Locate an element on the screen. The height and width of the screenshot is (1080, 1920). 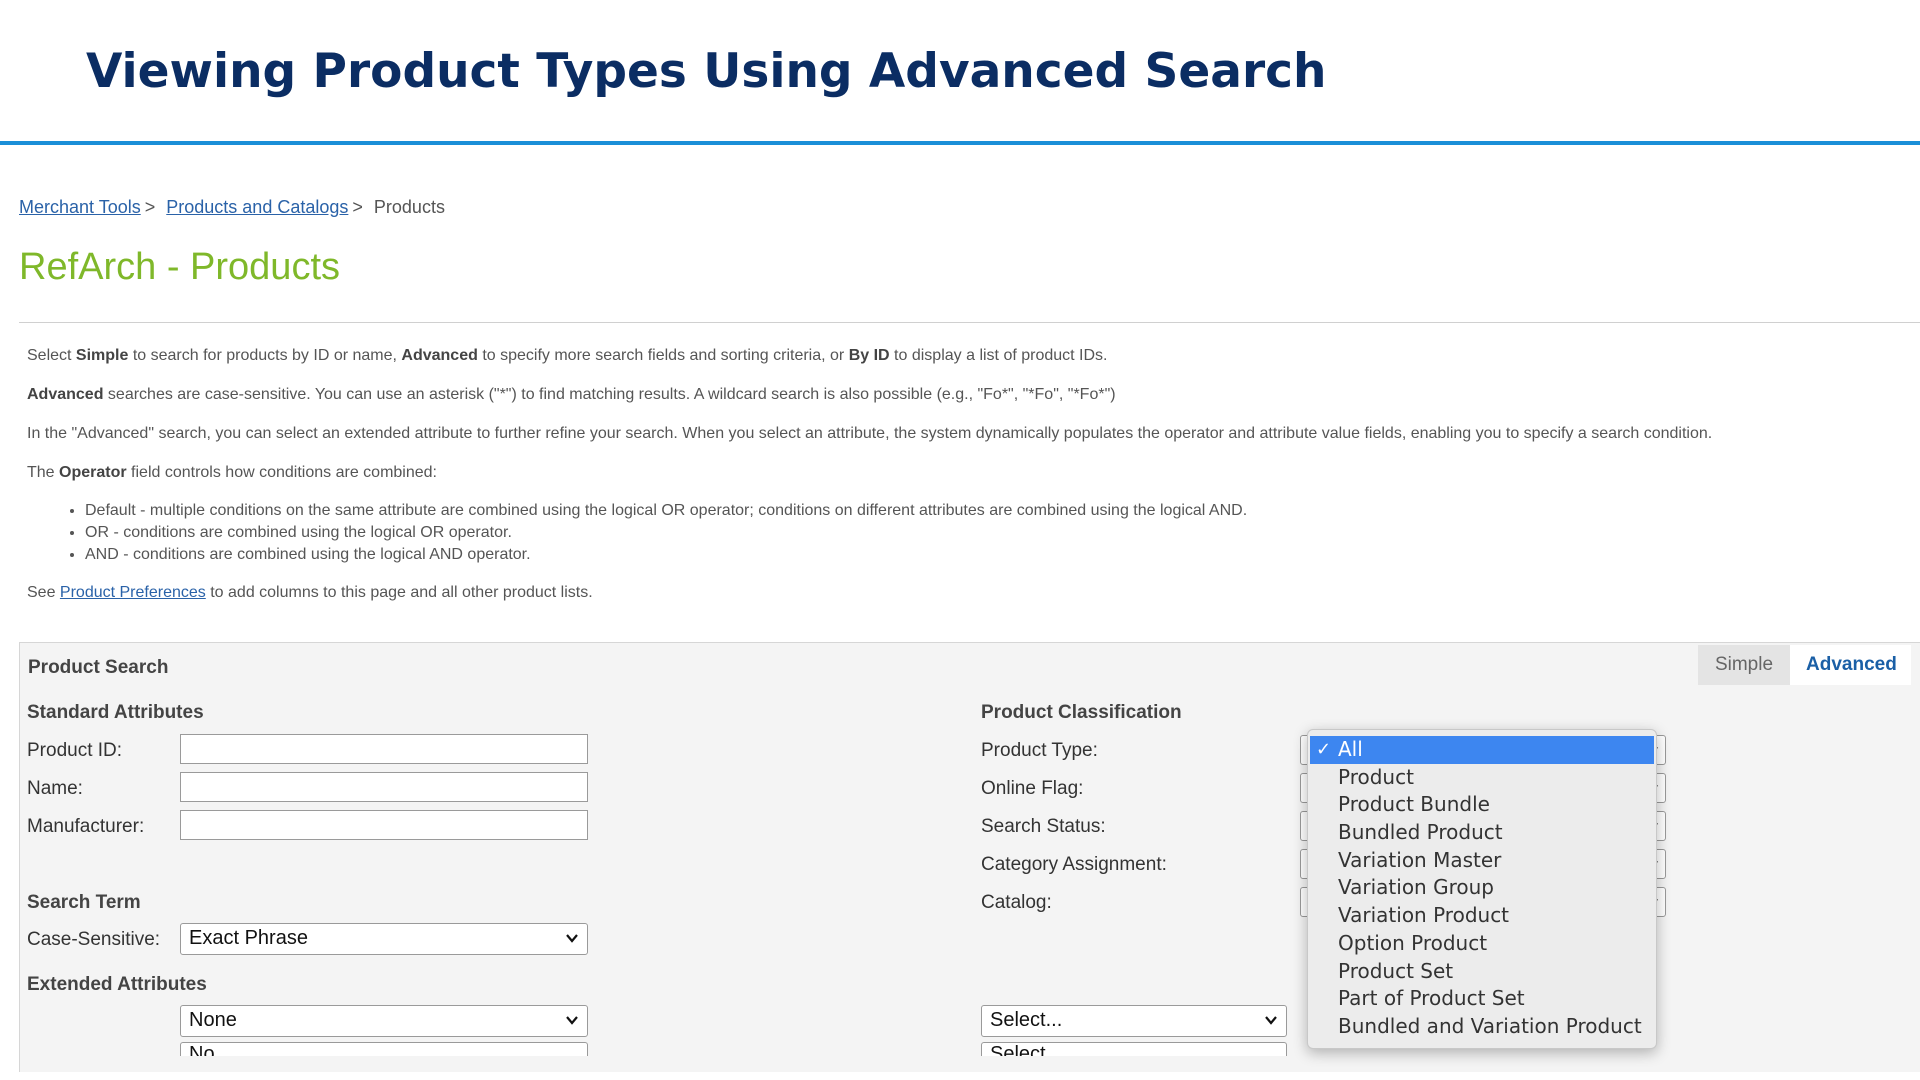
checkmark-icon: ✓ is located at coordinates (1324, 749).